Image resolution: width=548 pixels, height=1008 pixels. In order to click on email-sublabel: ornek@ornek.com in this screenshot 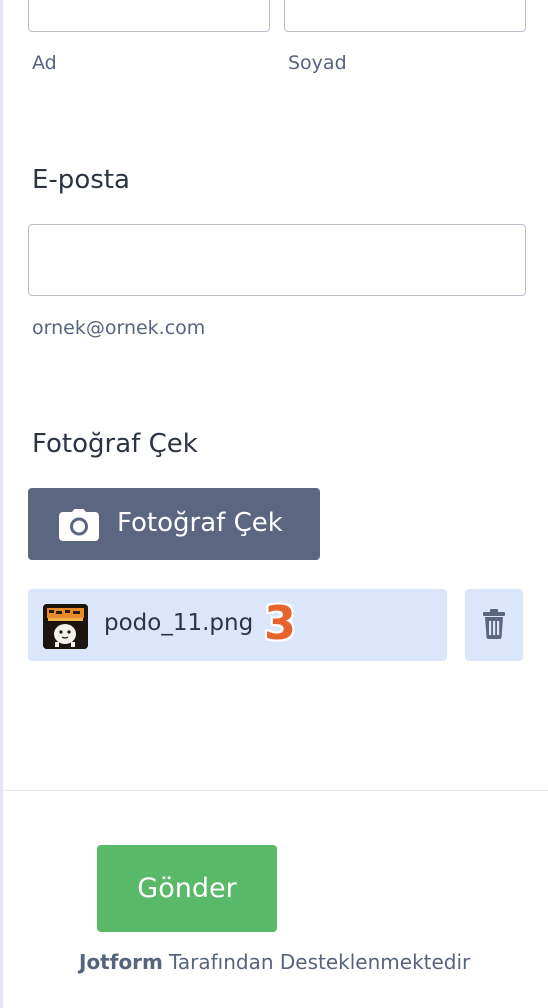, I will do `click(119, 328)`.